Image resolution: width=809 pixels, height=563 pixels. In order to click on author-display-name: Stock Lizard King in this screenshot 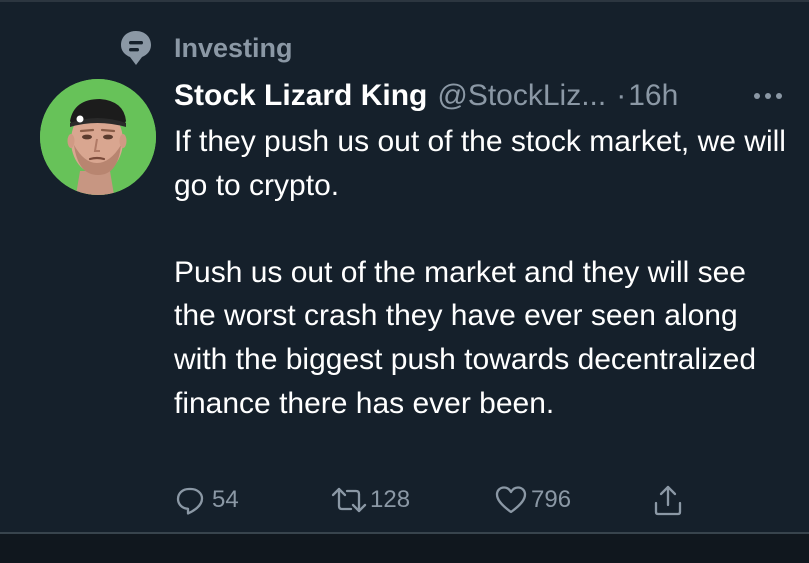, I will do `click(300, 96)`.